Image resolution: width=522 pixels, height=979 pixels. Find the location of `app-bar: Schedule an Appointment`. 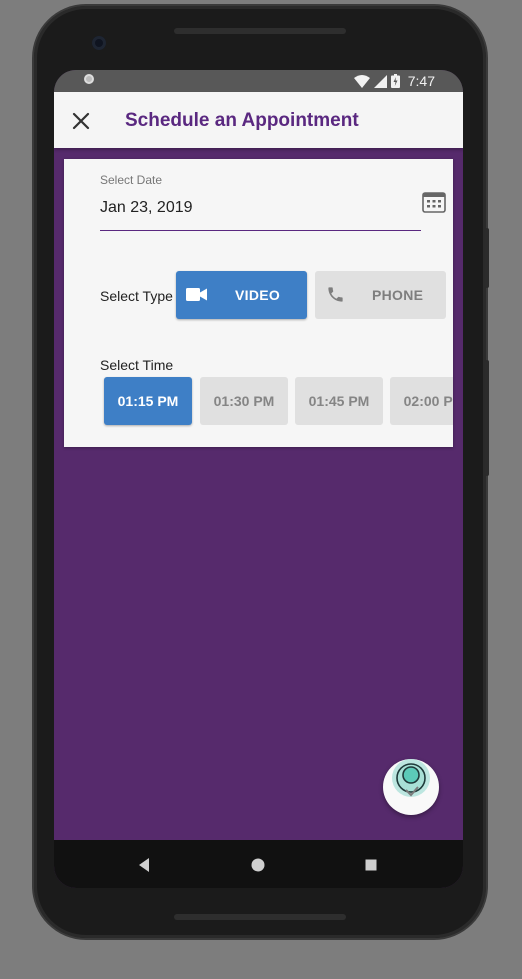

app-bar: Schedule an Appointment is located at coordinates (258, 120).